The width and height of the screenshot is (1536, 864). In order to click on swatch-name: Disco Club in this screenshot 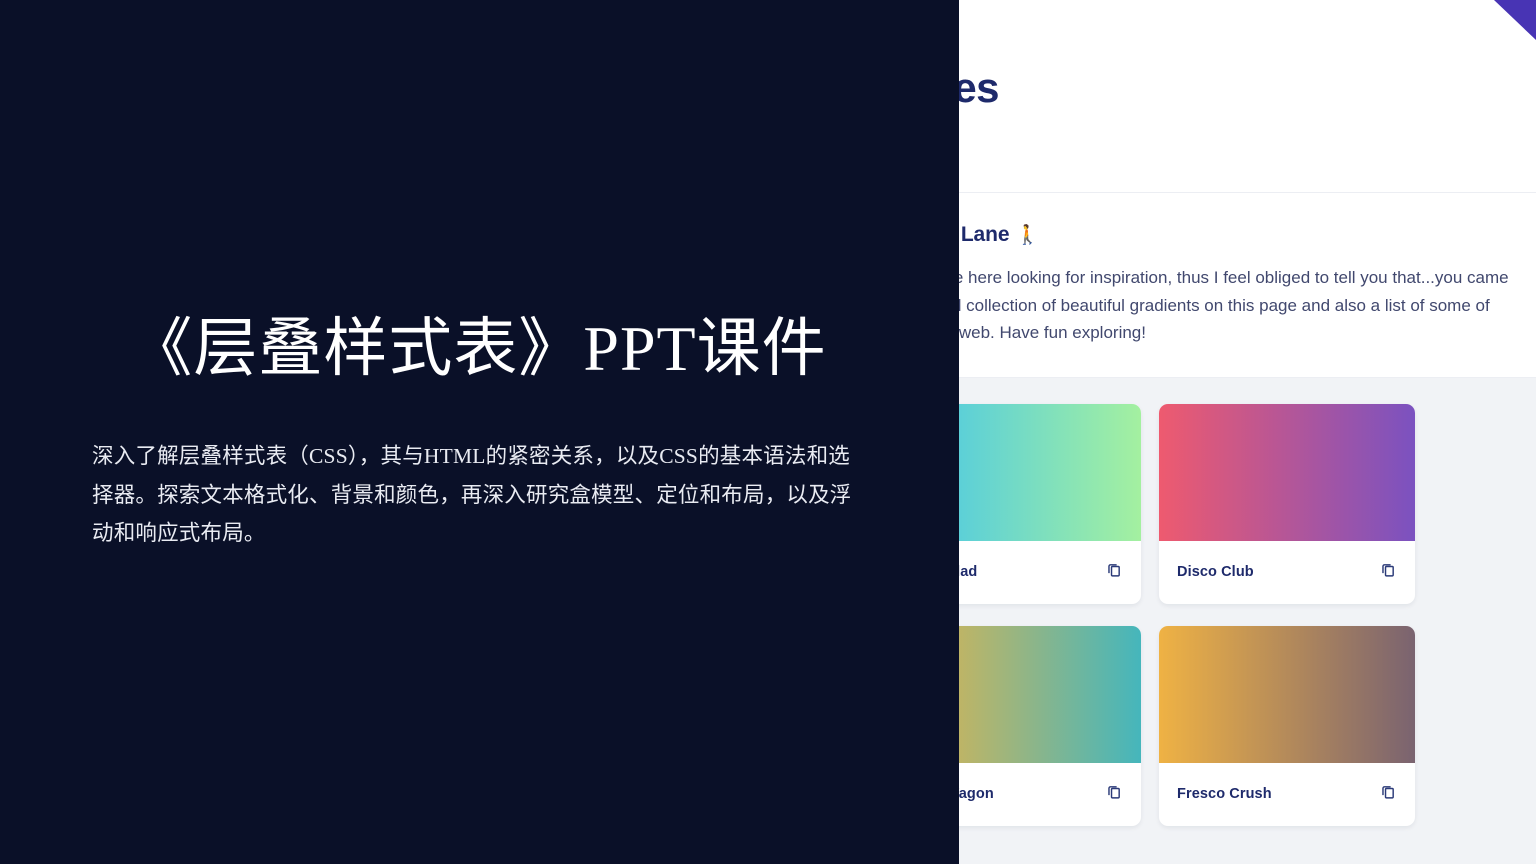, I will do `click(1215, 572)`.